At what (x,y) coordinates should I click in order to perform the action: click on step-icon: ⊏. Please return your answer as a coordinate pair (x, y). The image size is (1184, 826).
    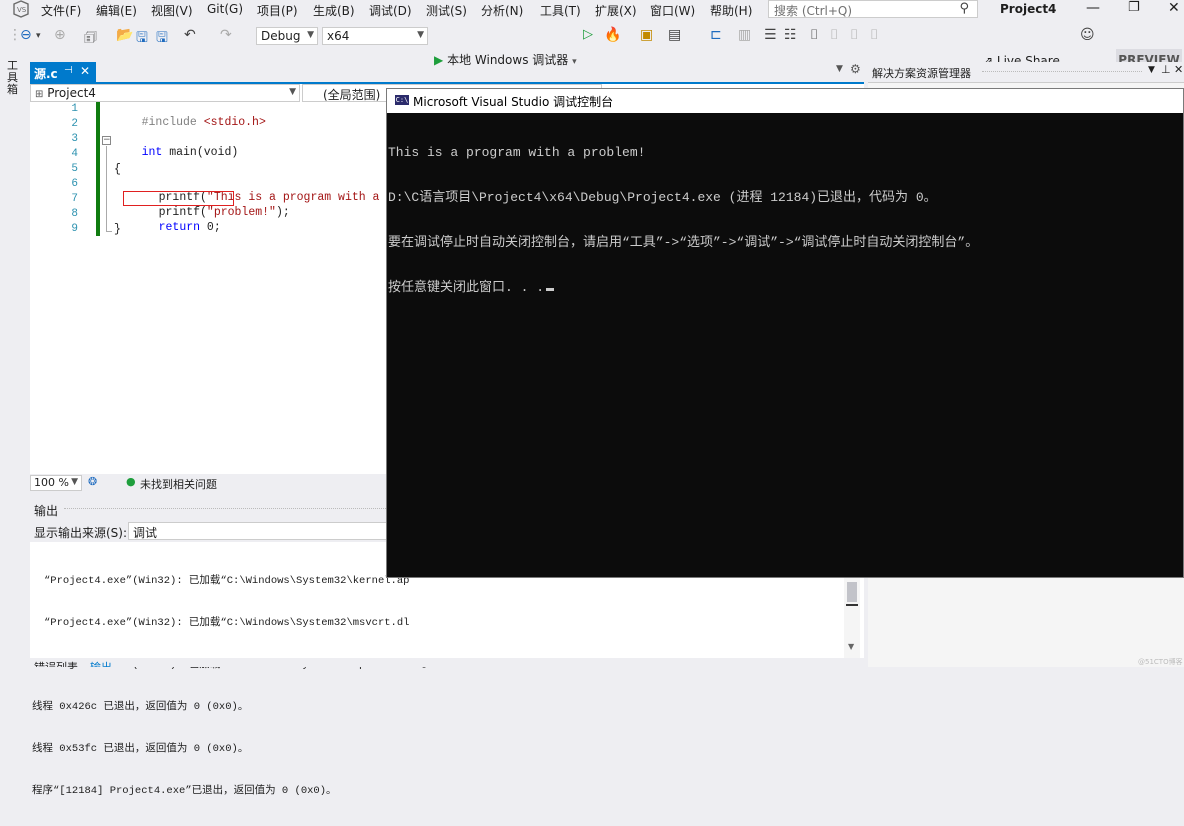
    Looking at the image, I should click on (716, 35).